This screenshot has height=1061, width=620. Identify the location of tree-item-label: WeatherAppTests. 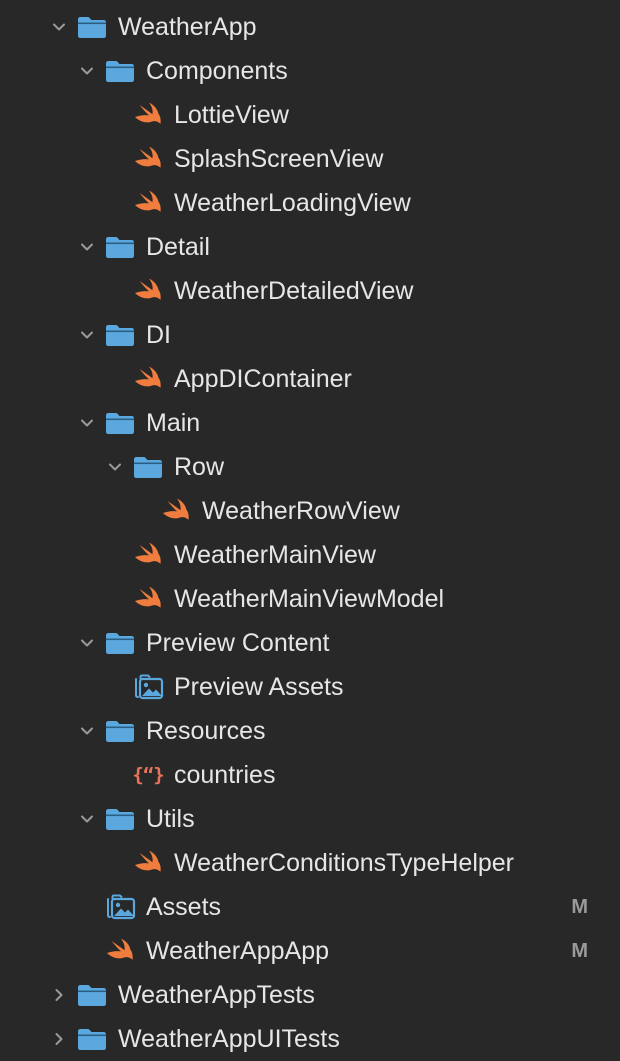
(216, 995).